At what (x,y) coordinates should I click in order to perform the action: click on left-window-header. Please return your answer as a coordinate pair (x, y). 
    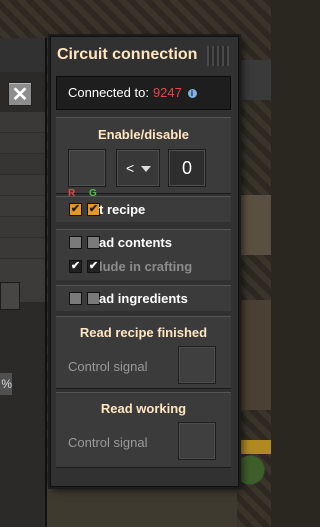
    Looking at the image, I should click on (22, 55).